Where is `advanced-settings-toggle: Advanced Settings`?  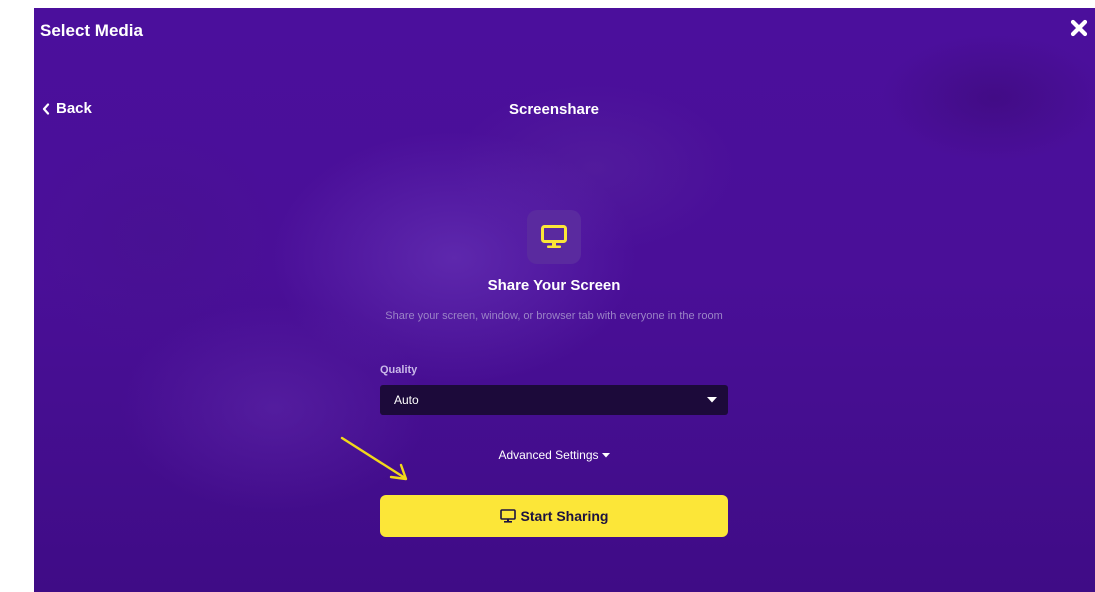
advanced-settings-toggle: Advanced Settings is located at coordinates (554, 455).